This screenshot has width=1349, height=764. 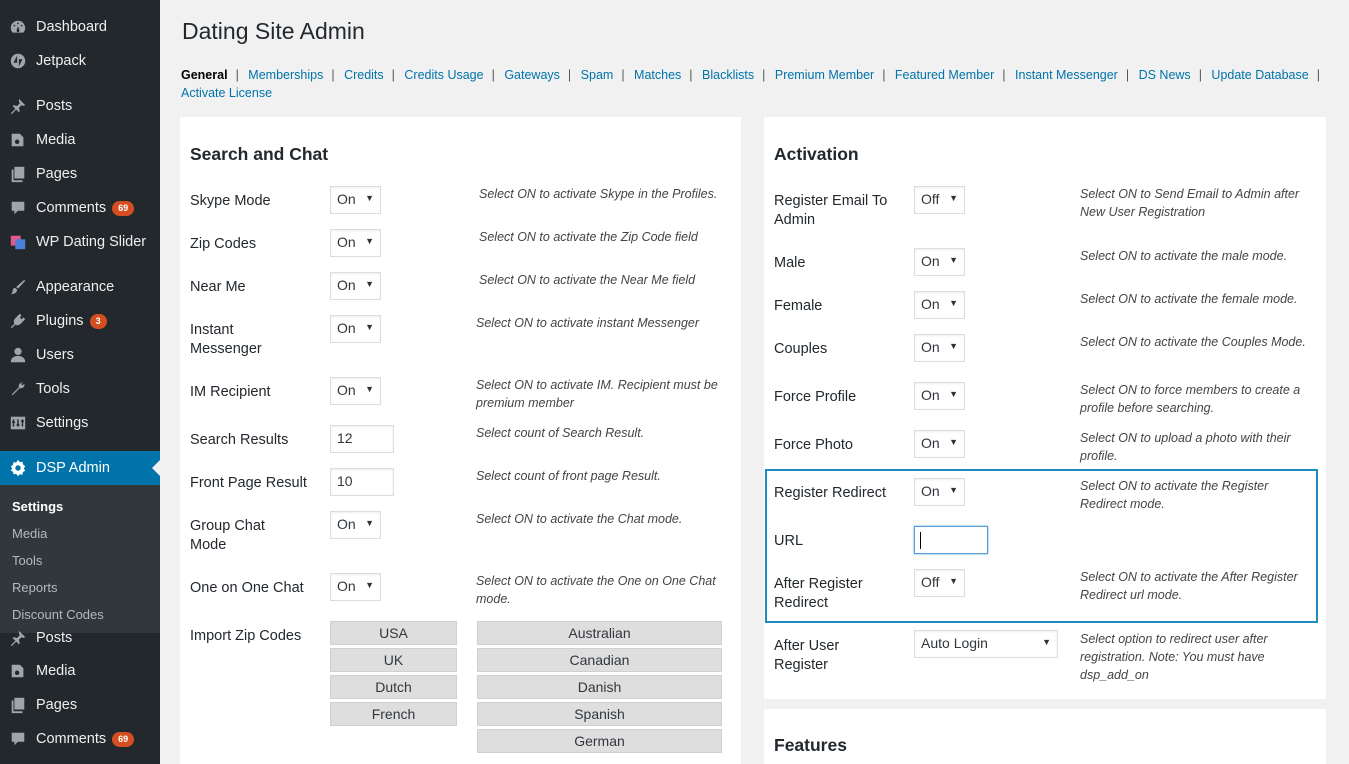 What do you see at coordinates (18, 61) in the screenshot?
I see `jetpack-icon` at bounding box center [18, 61].